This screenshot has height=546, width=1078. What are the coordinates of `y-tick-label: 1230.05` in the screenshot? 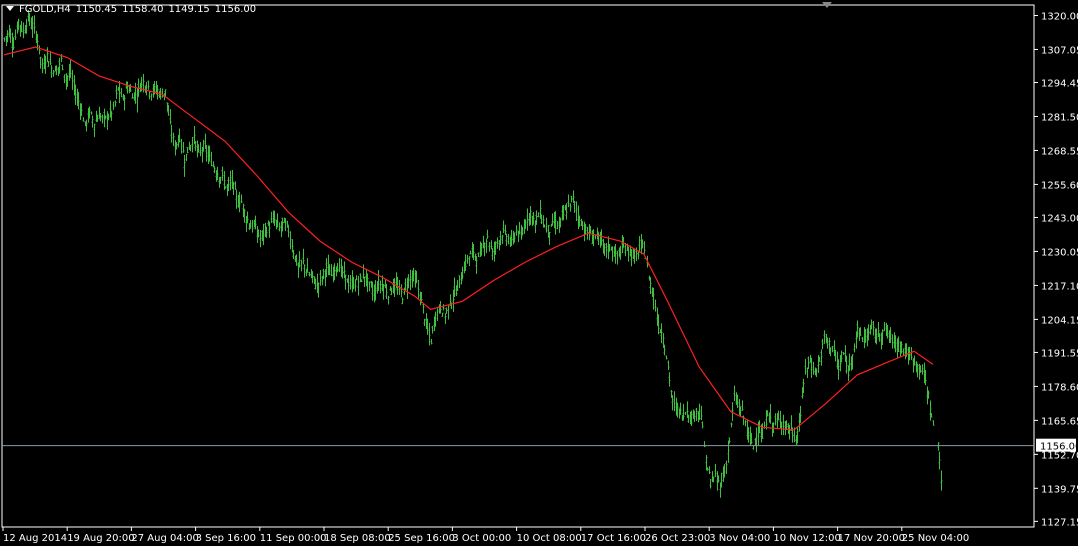 It's located at (1059, 252).